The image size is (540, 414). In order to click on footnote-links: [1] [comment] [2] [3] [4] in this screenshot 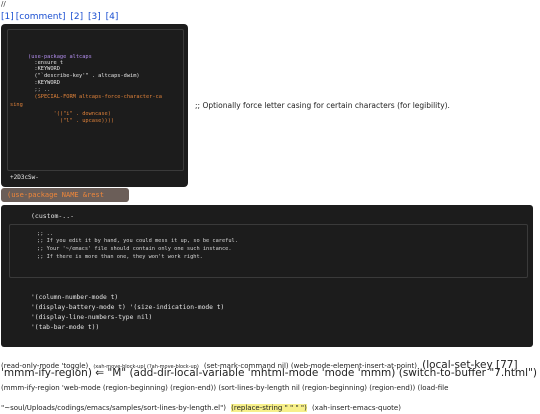, I will do `click(60, 17)`.